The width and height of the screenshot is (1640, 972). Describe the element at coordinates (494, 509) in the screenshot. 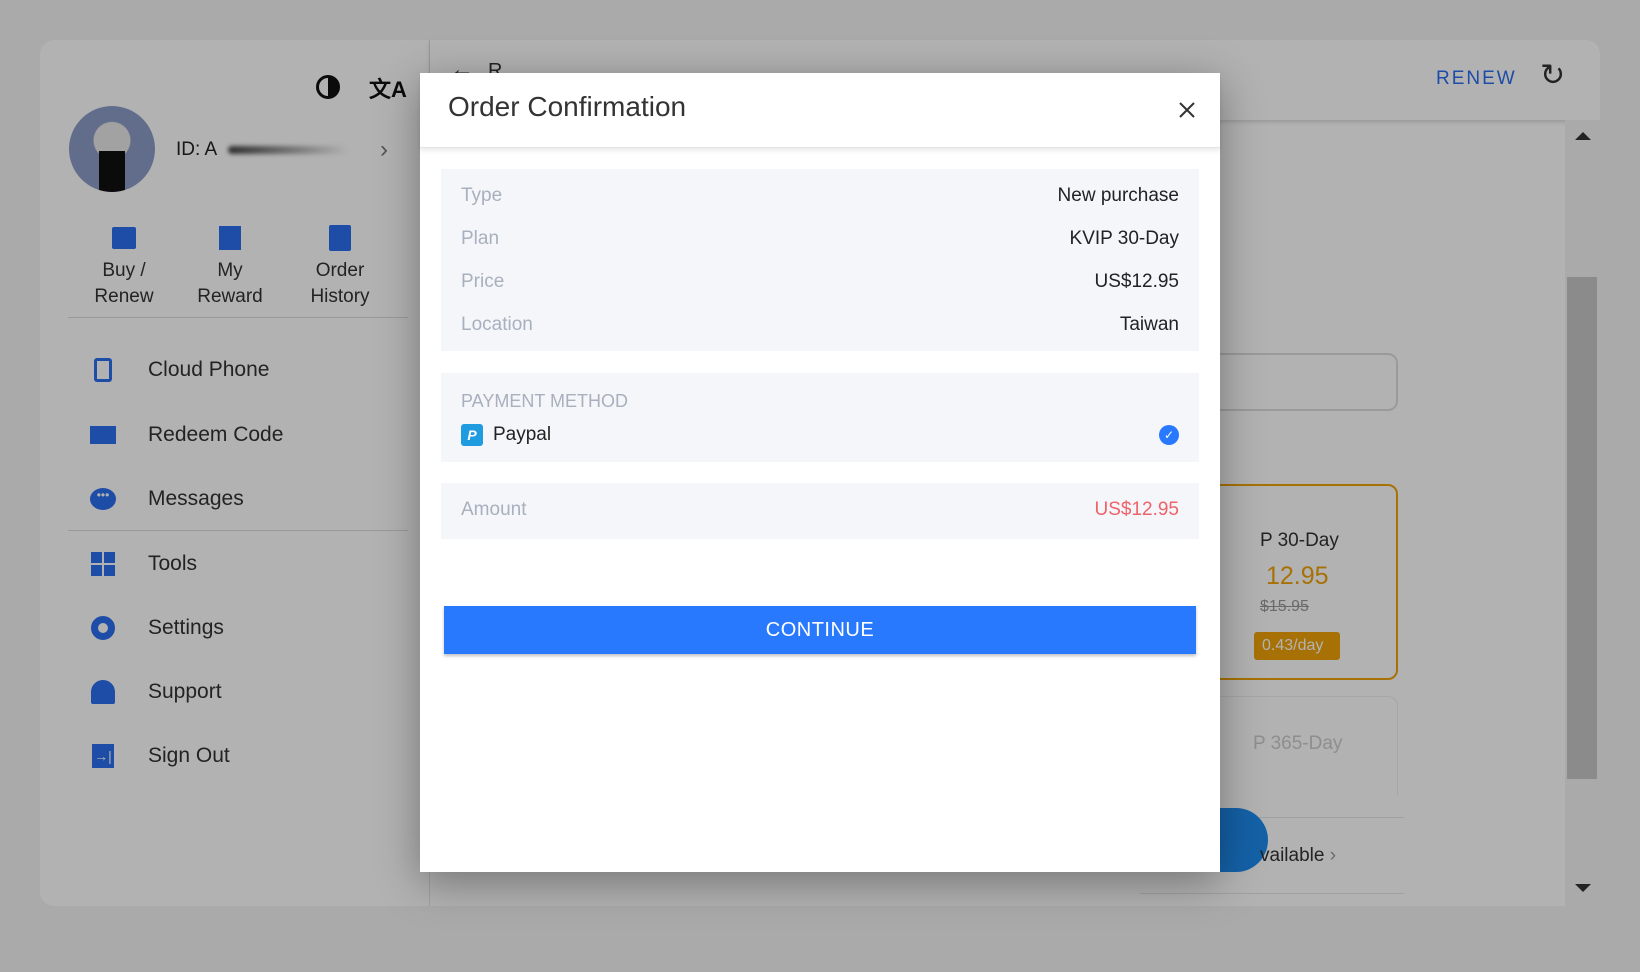

I see `amount-label: Amount` at that location.